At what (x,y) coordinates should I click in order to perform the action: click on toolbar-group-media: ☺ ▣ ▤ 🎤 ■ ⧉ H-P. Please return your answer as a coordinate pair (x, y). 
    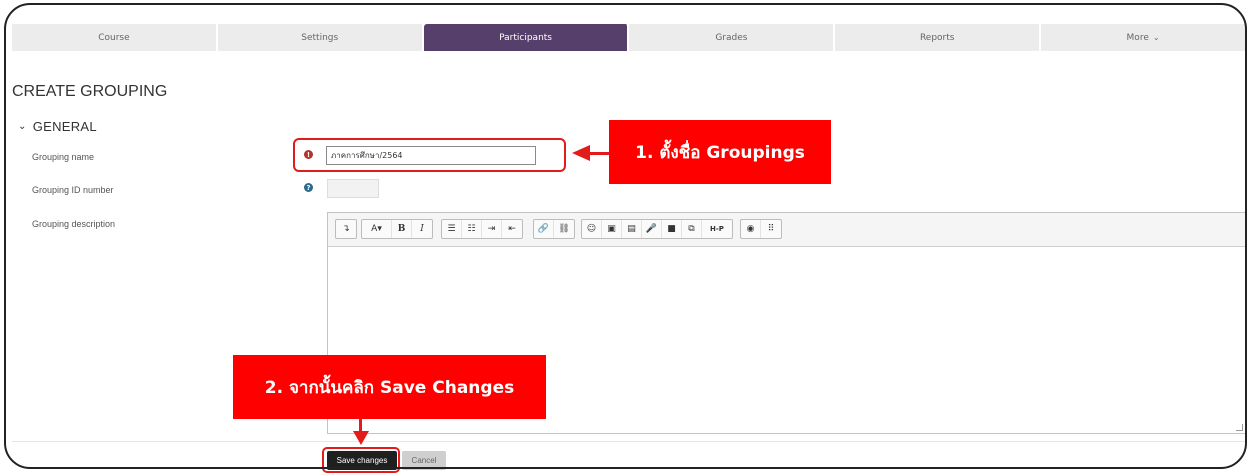
    Looking at the image, I should click on (657, 229).